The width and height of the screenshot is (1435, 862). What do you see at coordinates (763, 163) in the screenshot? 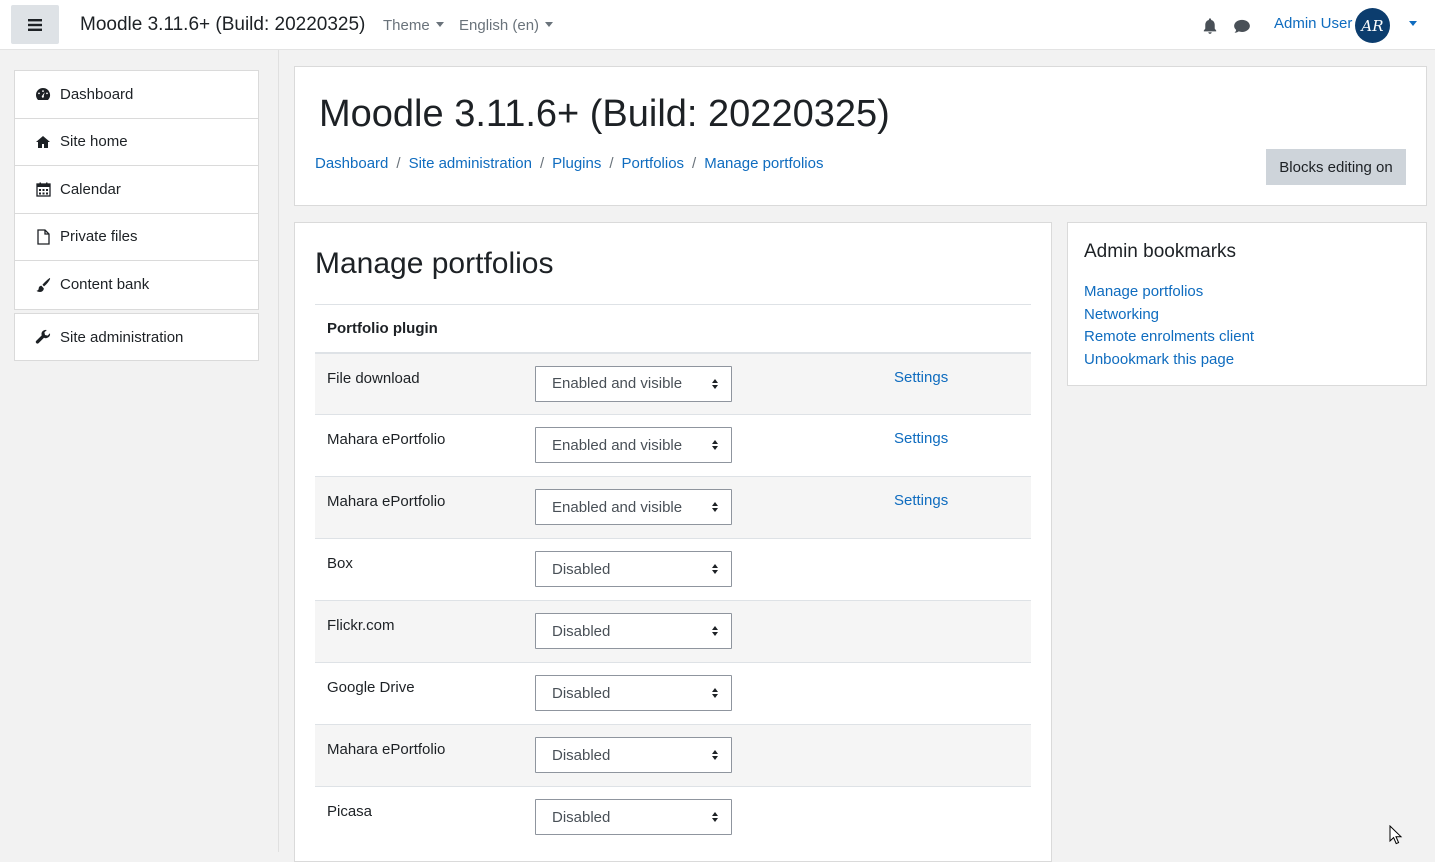
I see `breadcrumb-manage-portfolios: Manage portfolios` at bounding box center [763, 163].